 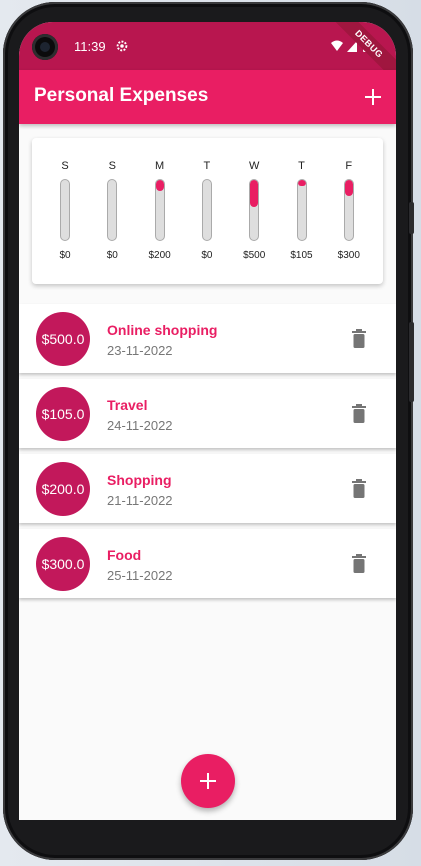 What do you see at coordinates (140, 500) in the screenshot?
I see `transaction-date: 21-11-2022` at bounding box center [140, 500].